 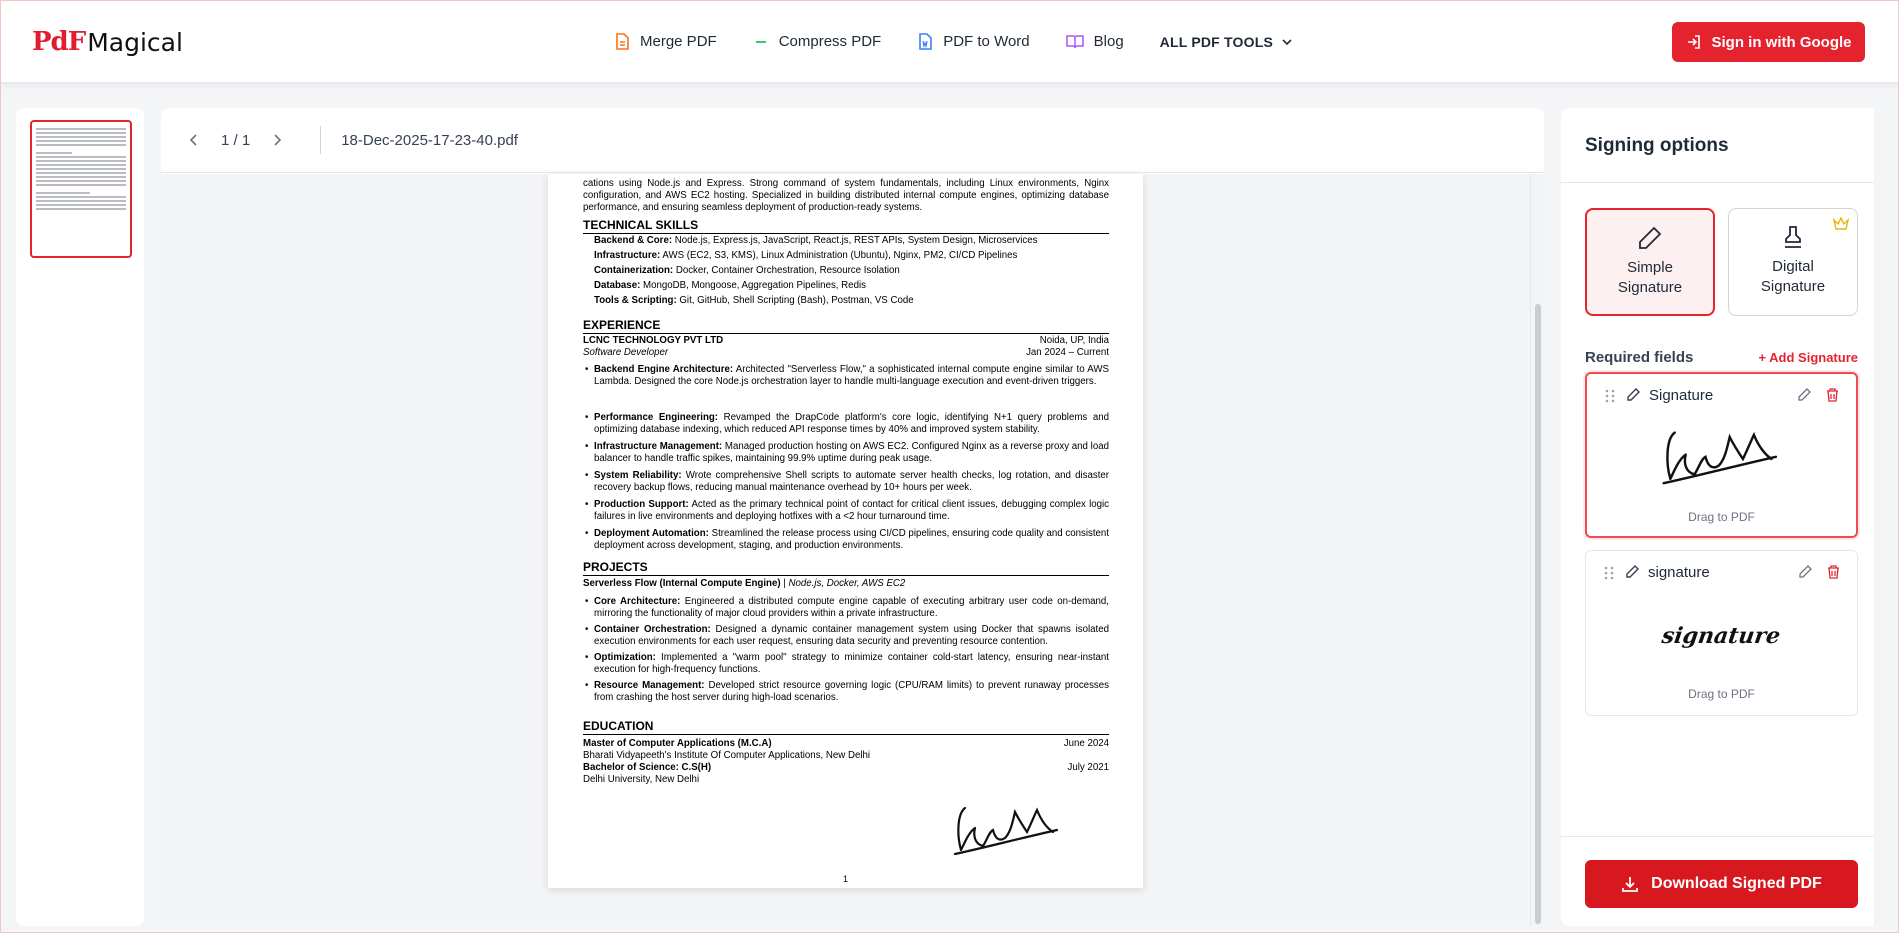 I want to click on nav-merge-pdf-label: Merge PDF, so click(x=678, y=41).